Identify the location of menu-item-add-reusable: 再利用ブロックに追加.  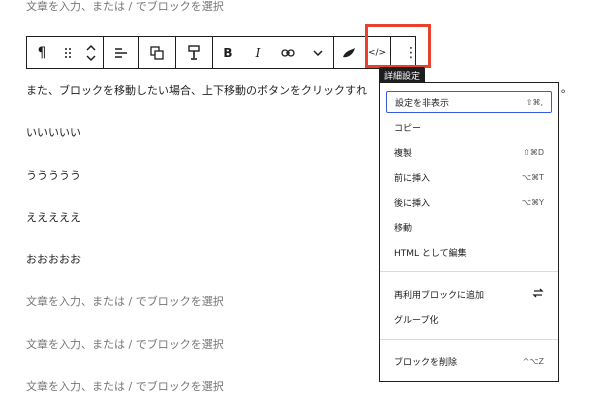
(469, 294).